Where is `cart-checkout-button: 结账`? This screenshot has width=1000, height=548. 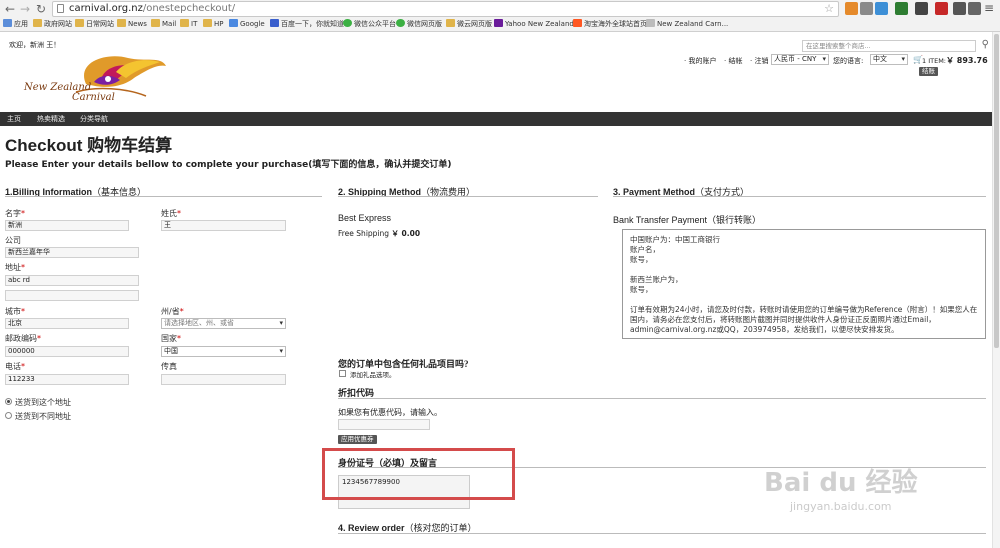 cart-checkout-button: 结账 is located at coordinates (928, 71).